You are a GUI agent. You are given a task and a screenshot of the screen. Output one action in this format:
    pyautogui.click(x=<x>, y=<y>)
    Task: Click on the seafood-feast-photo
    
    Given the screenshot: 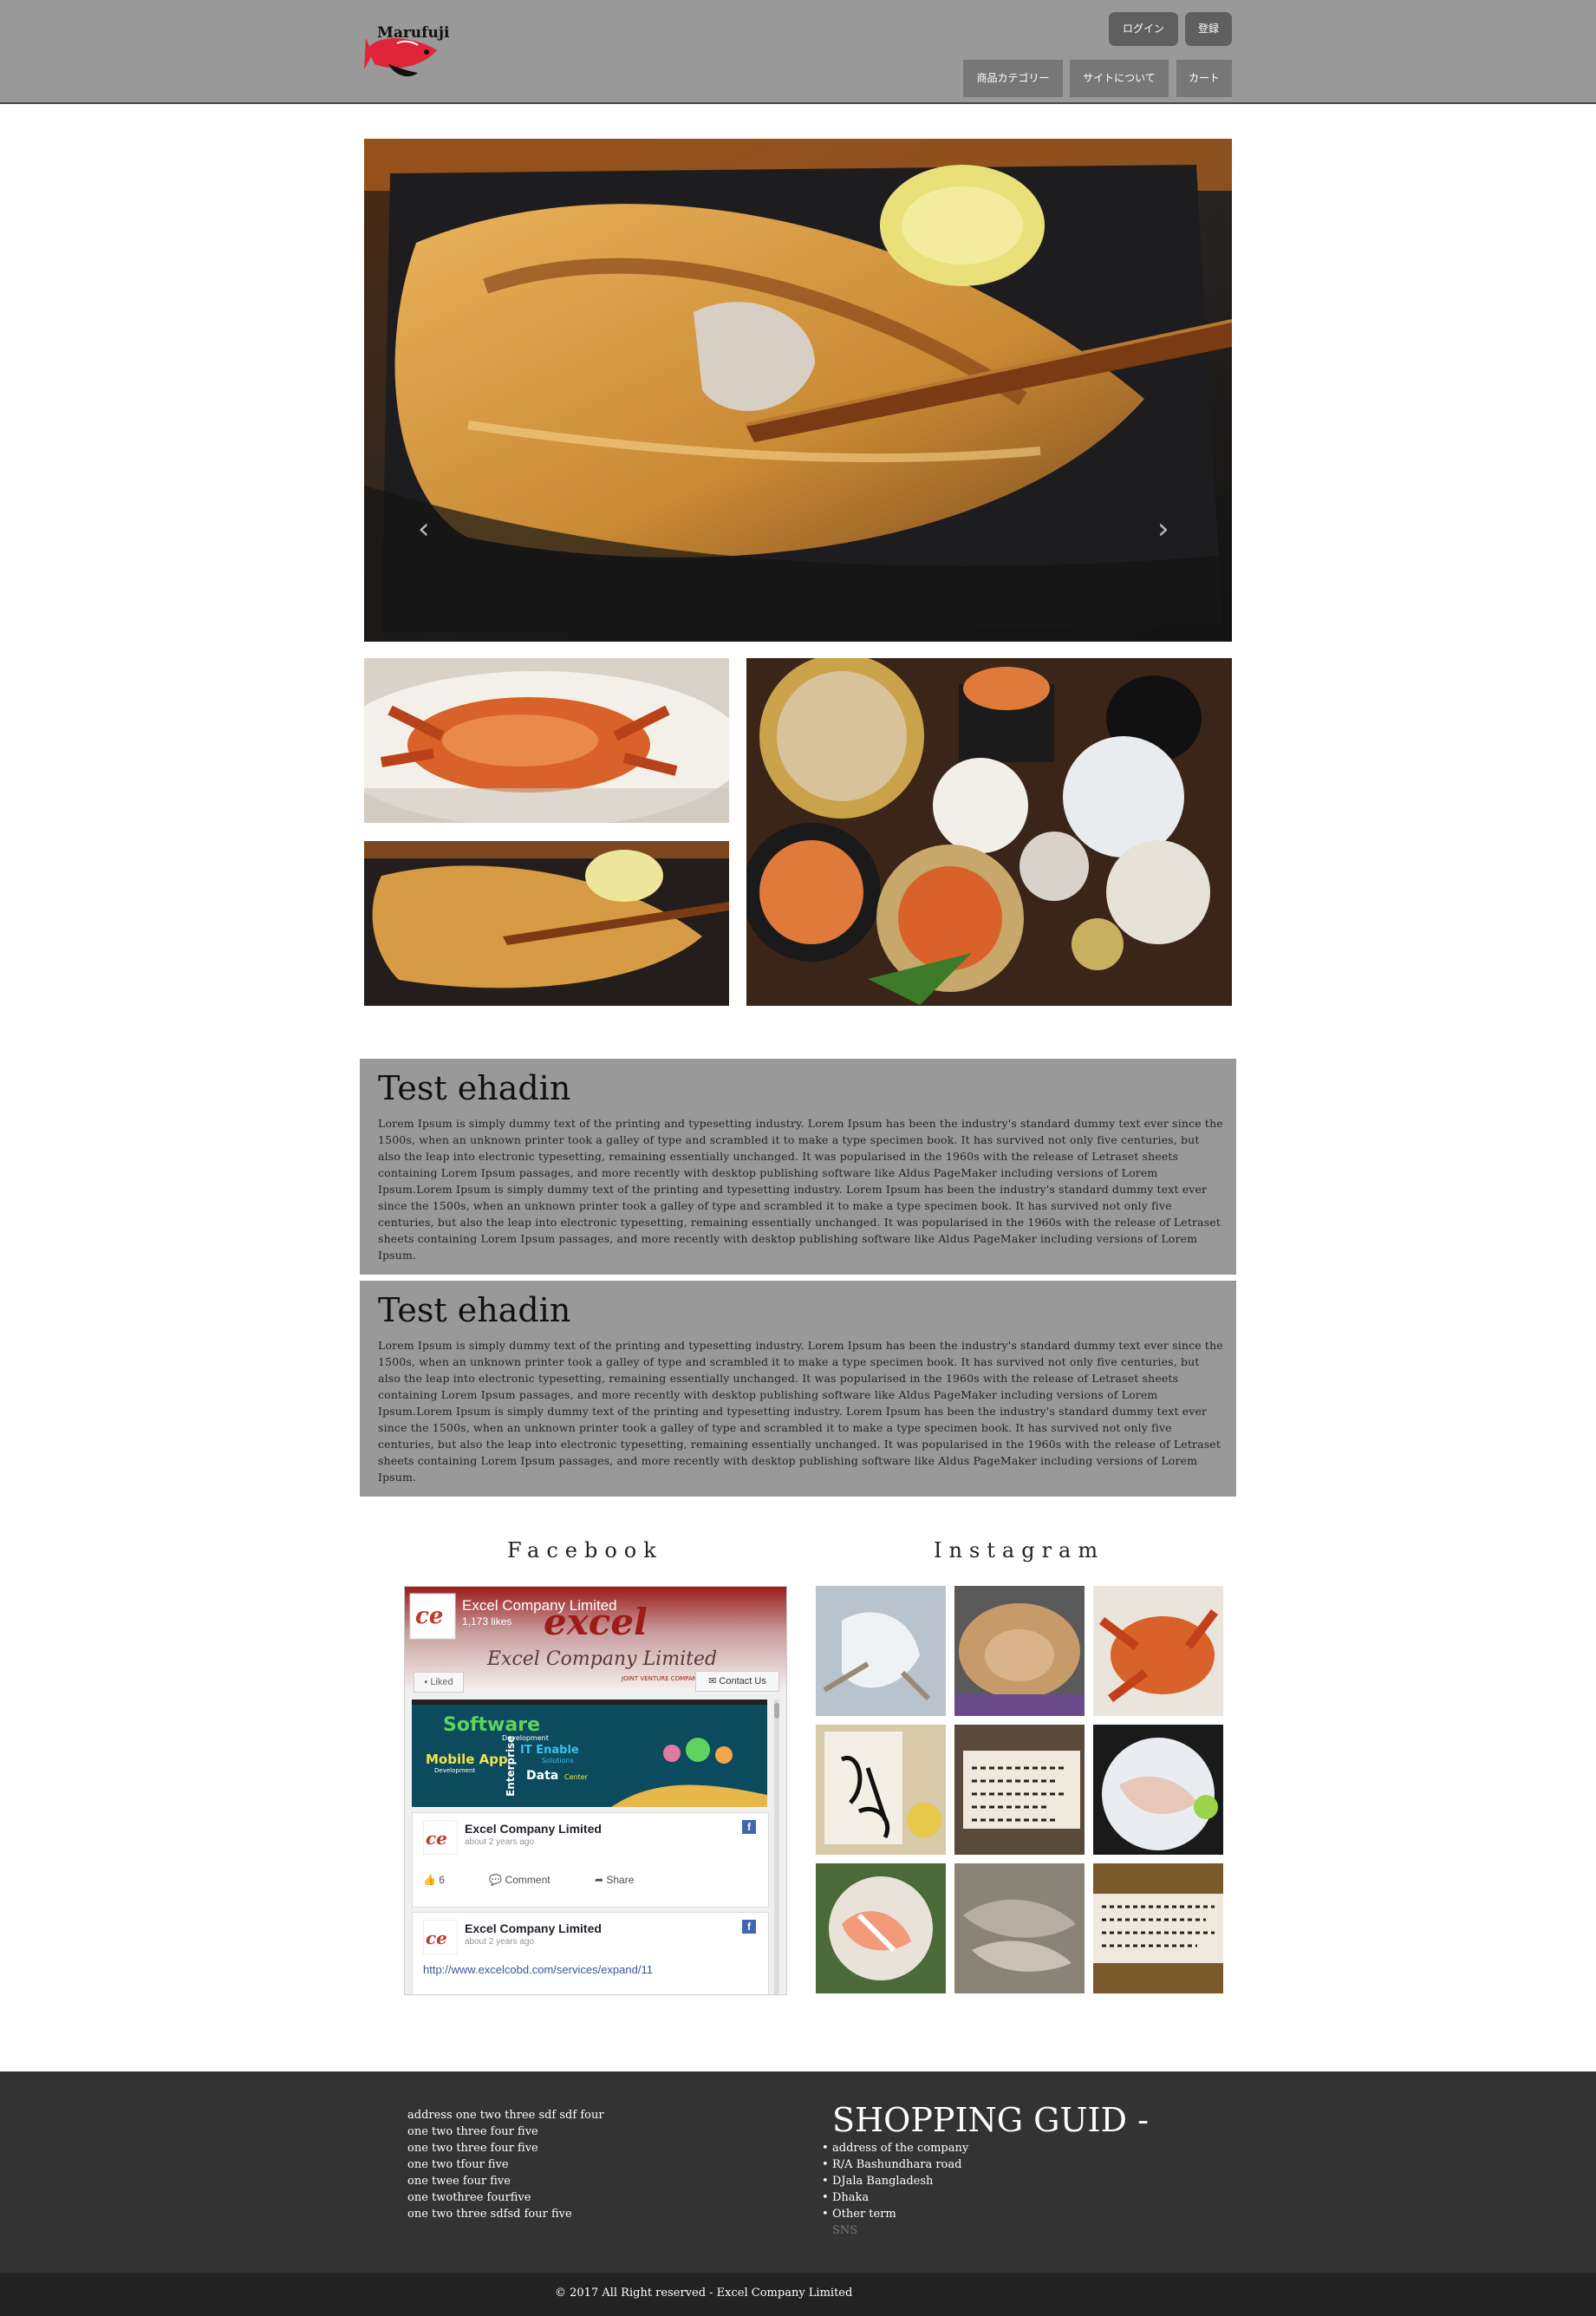 What is the action you would take?
    pyautogui.click(x=989, y=832)
    